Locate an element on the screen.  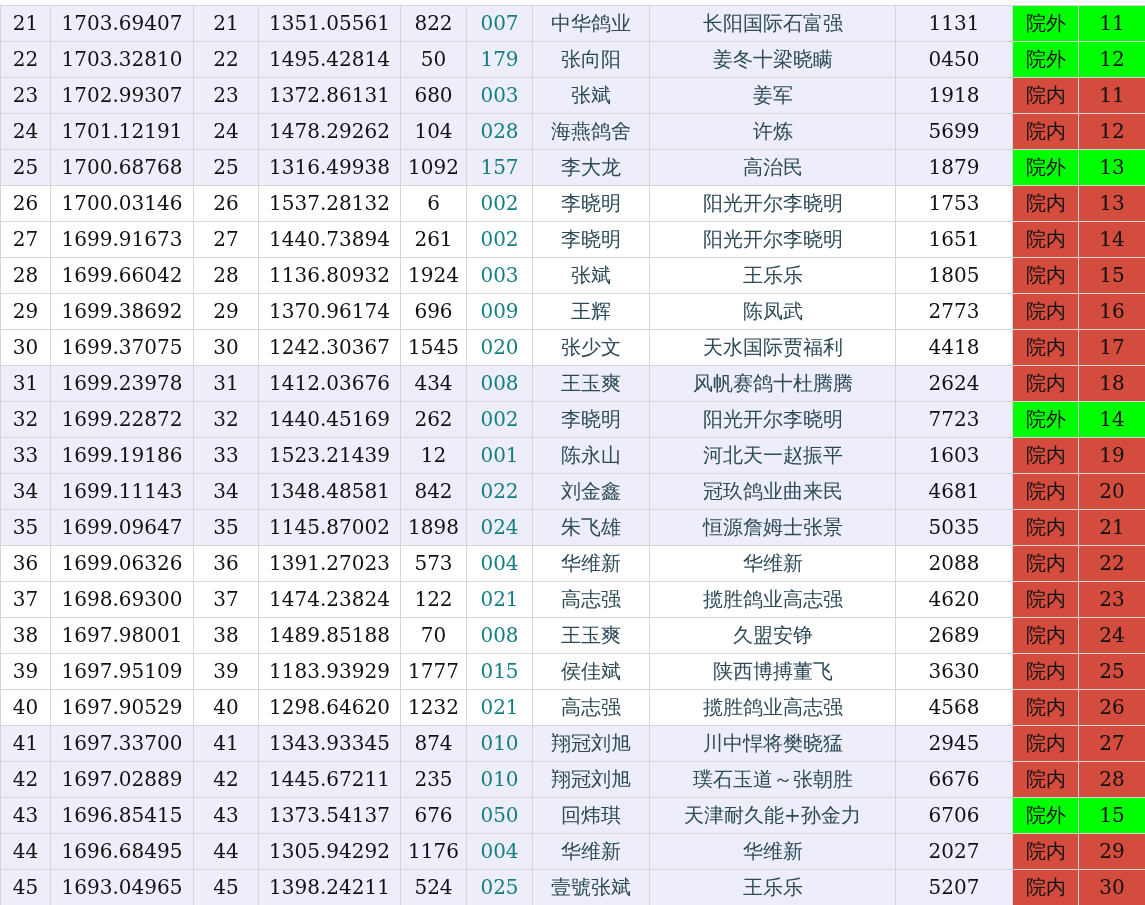
table-cell: 15 is located at coordinates (1111, 815).